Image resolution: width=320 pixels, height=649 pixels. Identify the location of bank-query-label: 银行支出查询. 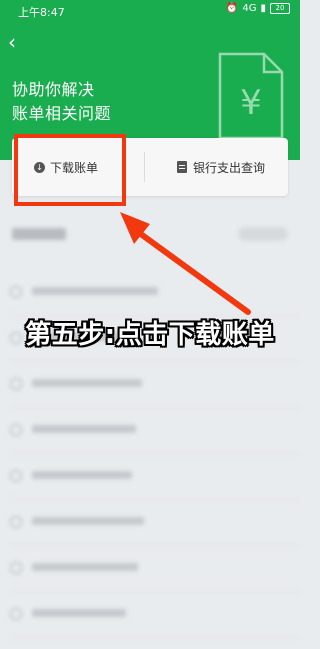
(229, 167).